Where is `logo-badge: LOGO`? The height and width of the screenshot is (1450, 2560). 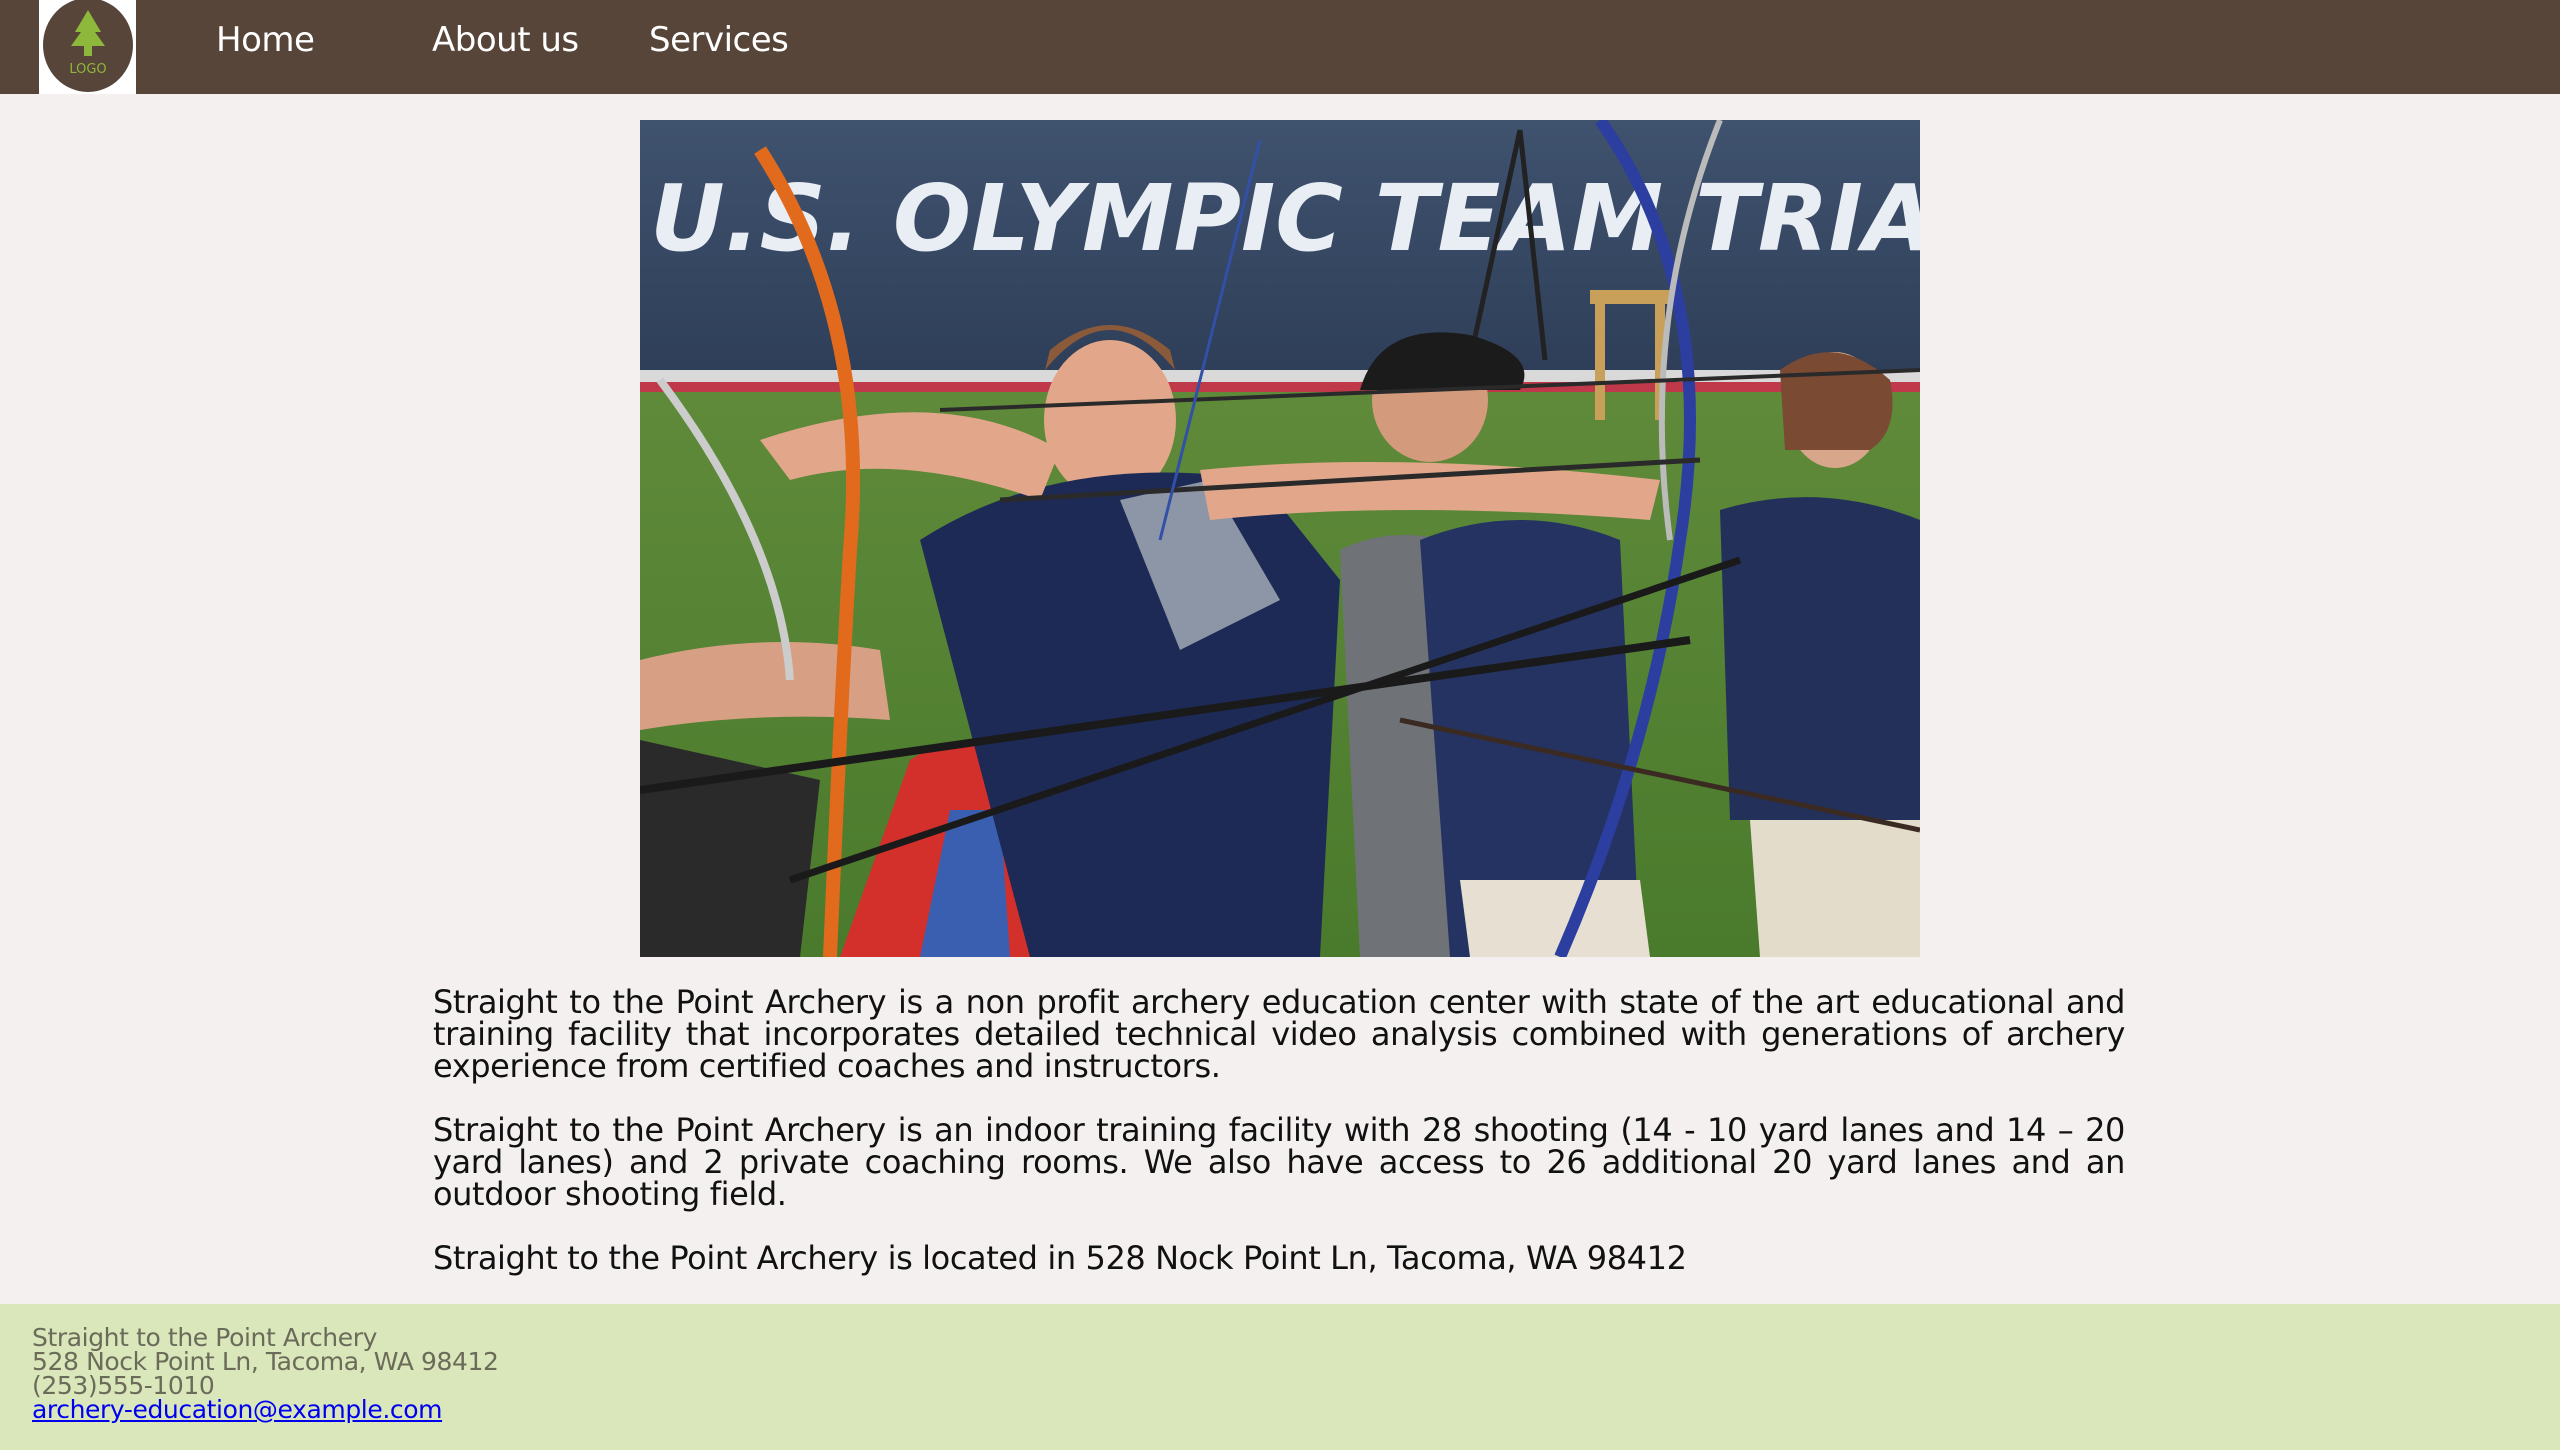 logo-badge: LOGO is located at coordinates (88, 46).